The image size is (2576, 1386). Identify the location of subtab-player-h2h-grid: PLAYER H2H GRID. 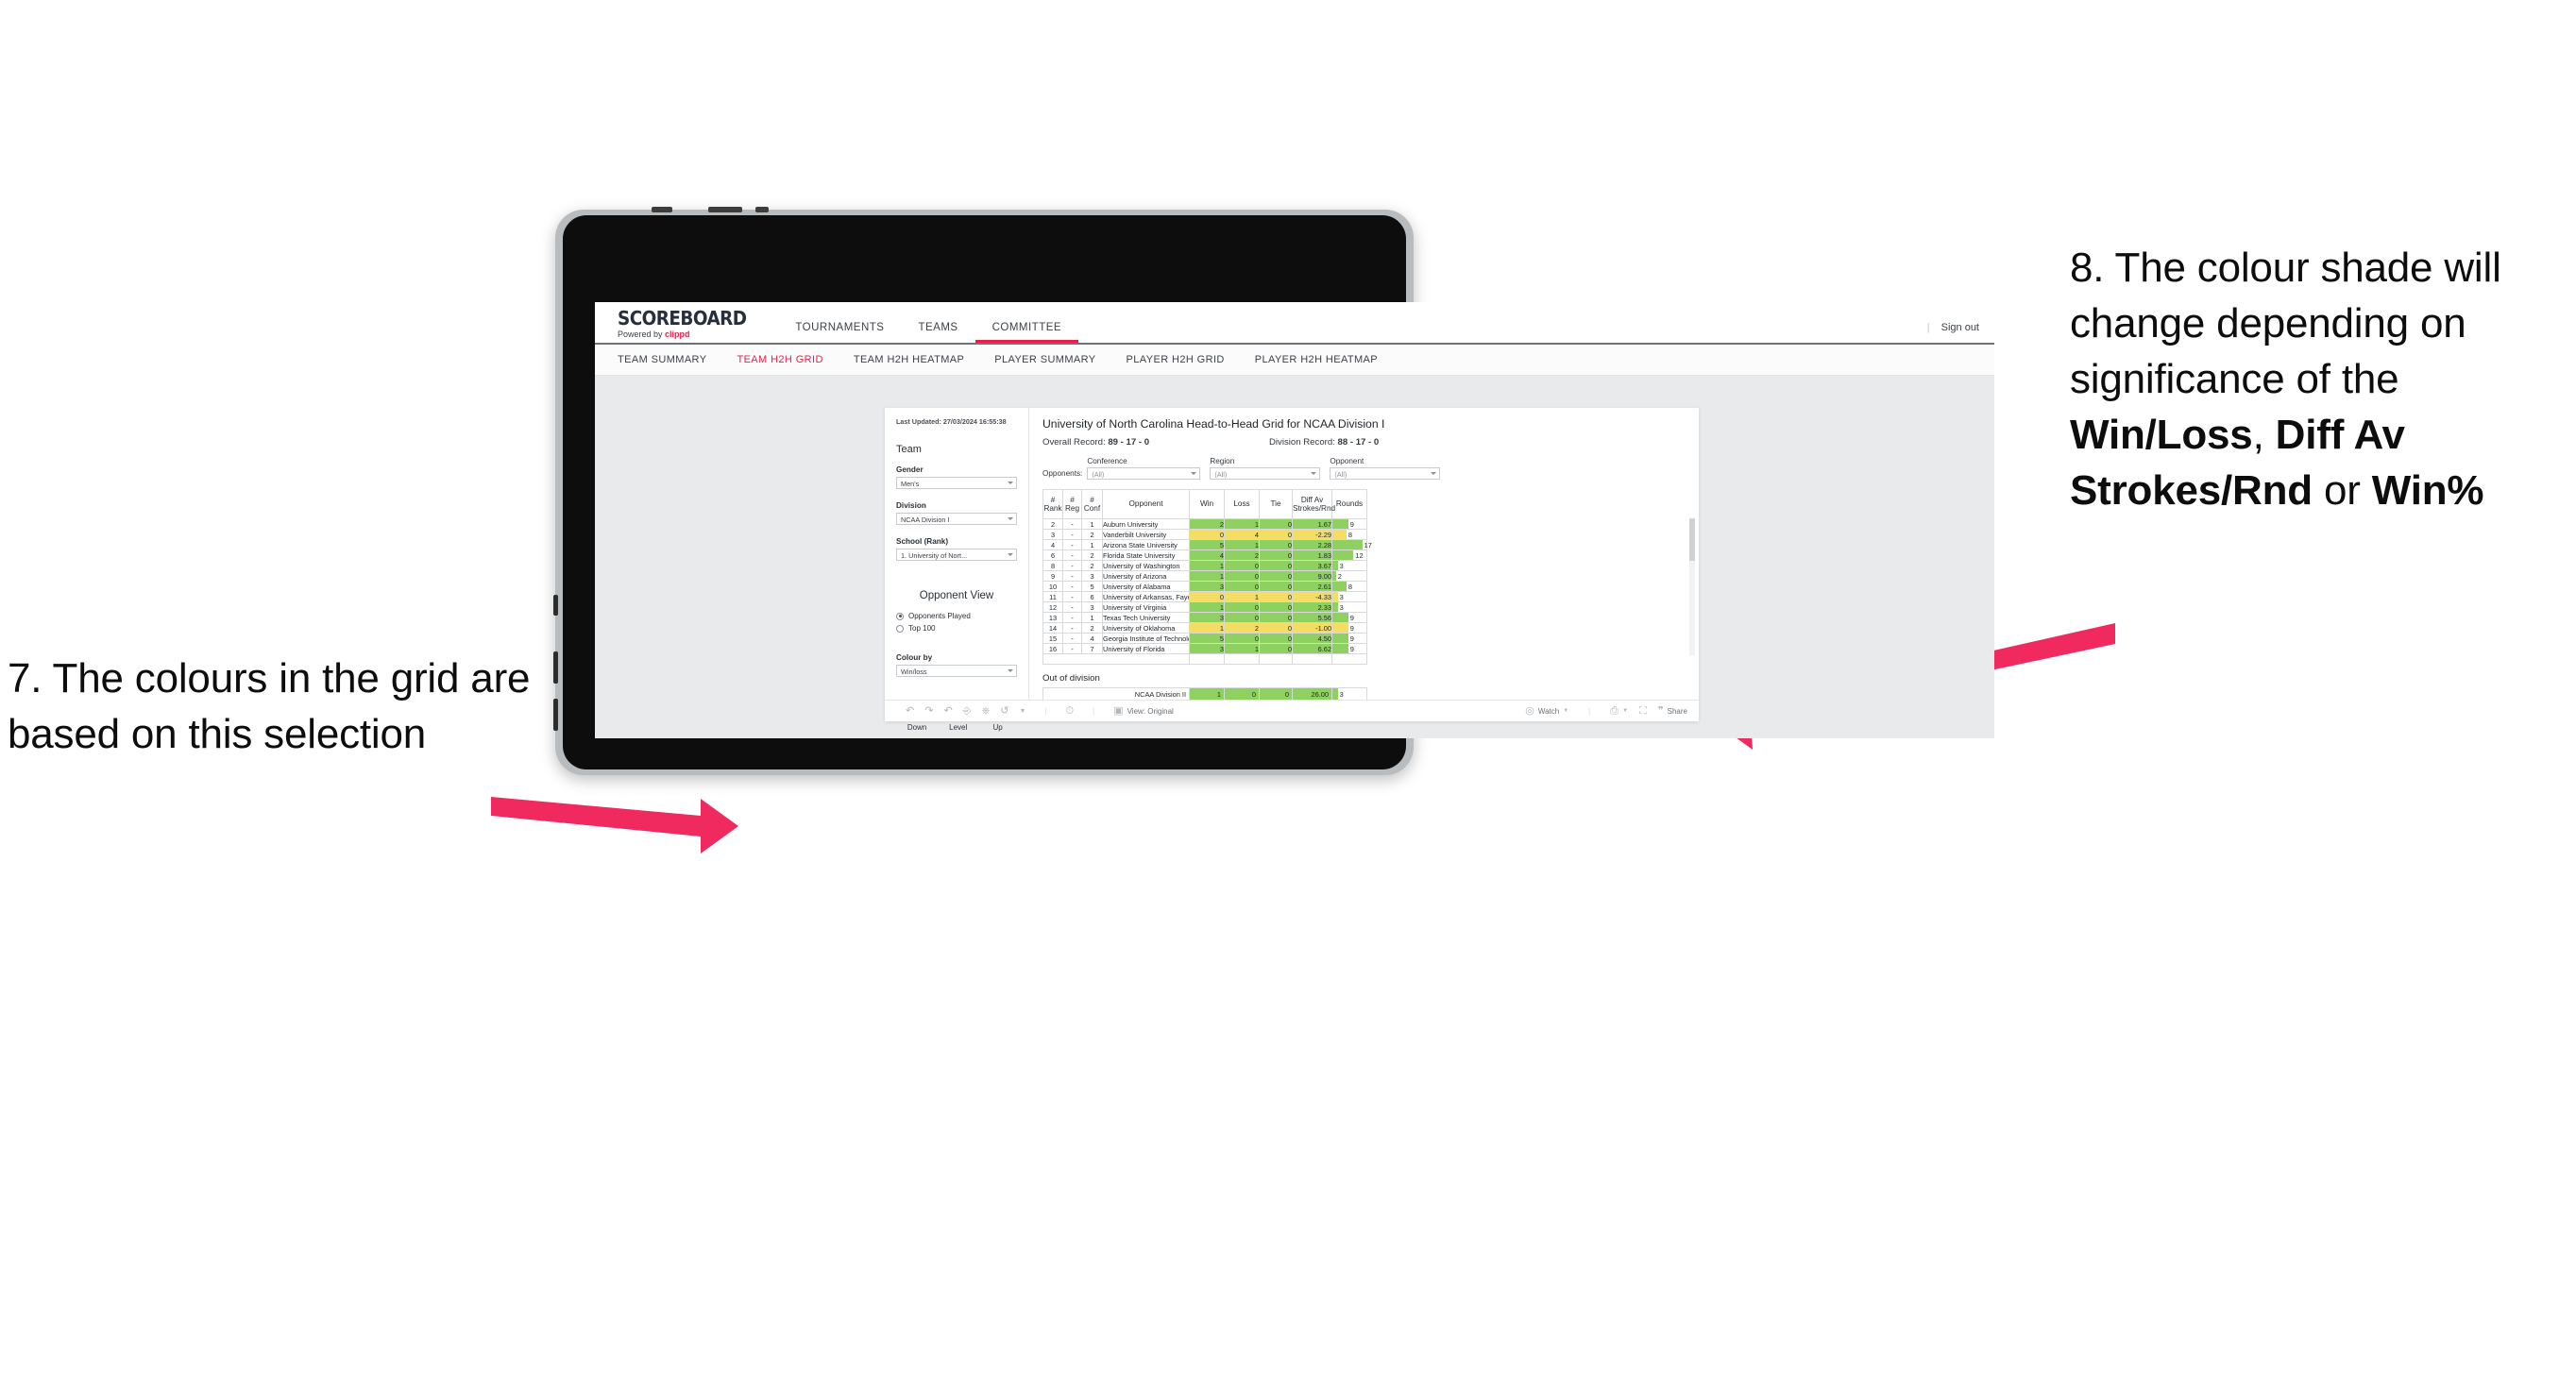
(1176, 359).